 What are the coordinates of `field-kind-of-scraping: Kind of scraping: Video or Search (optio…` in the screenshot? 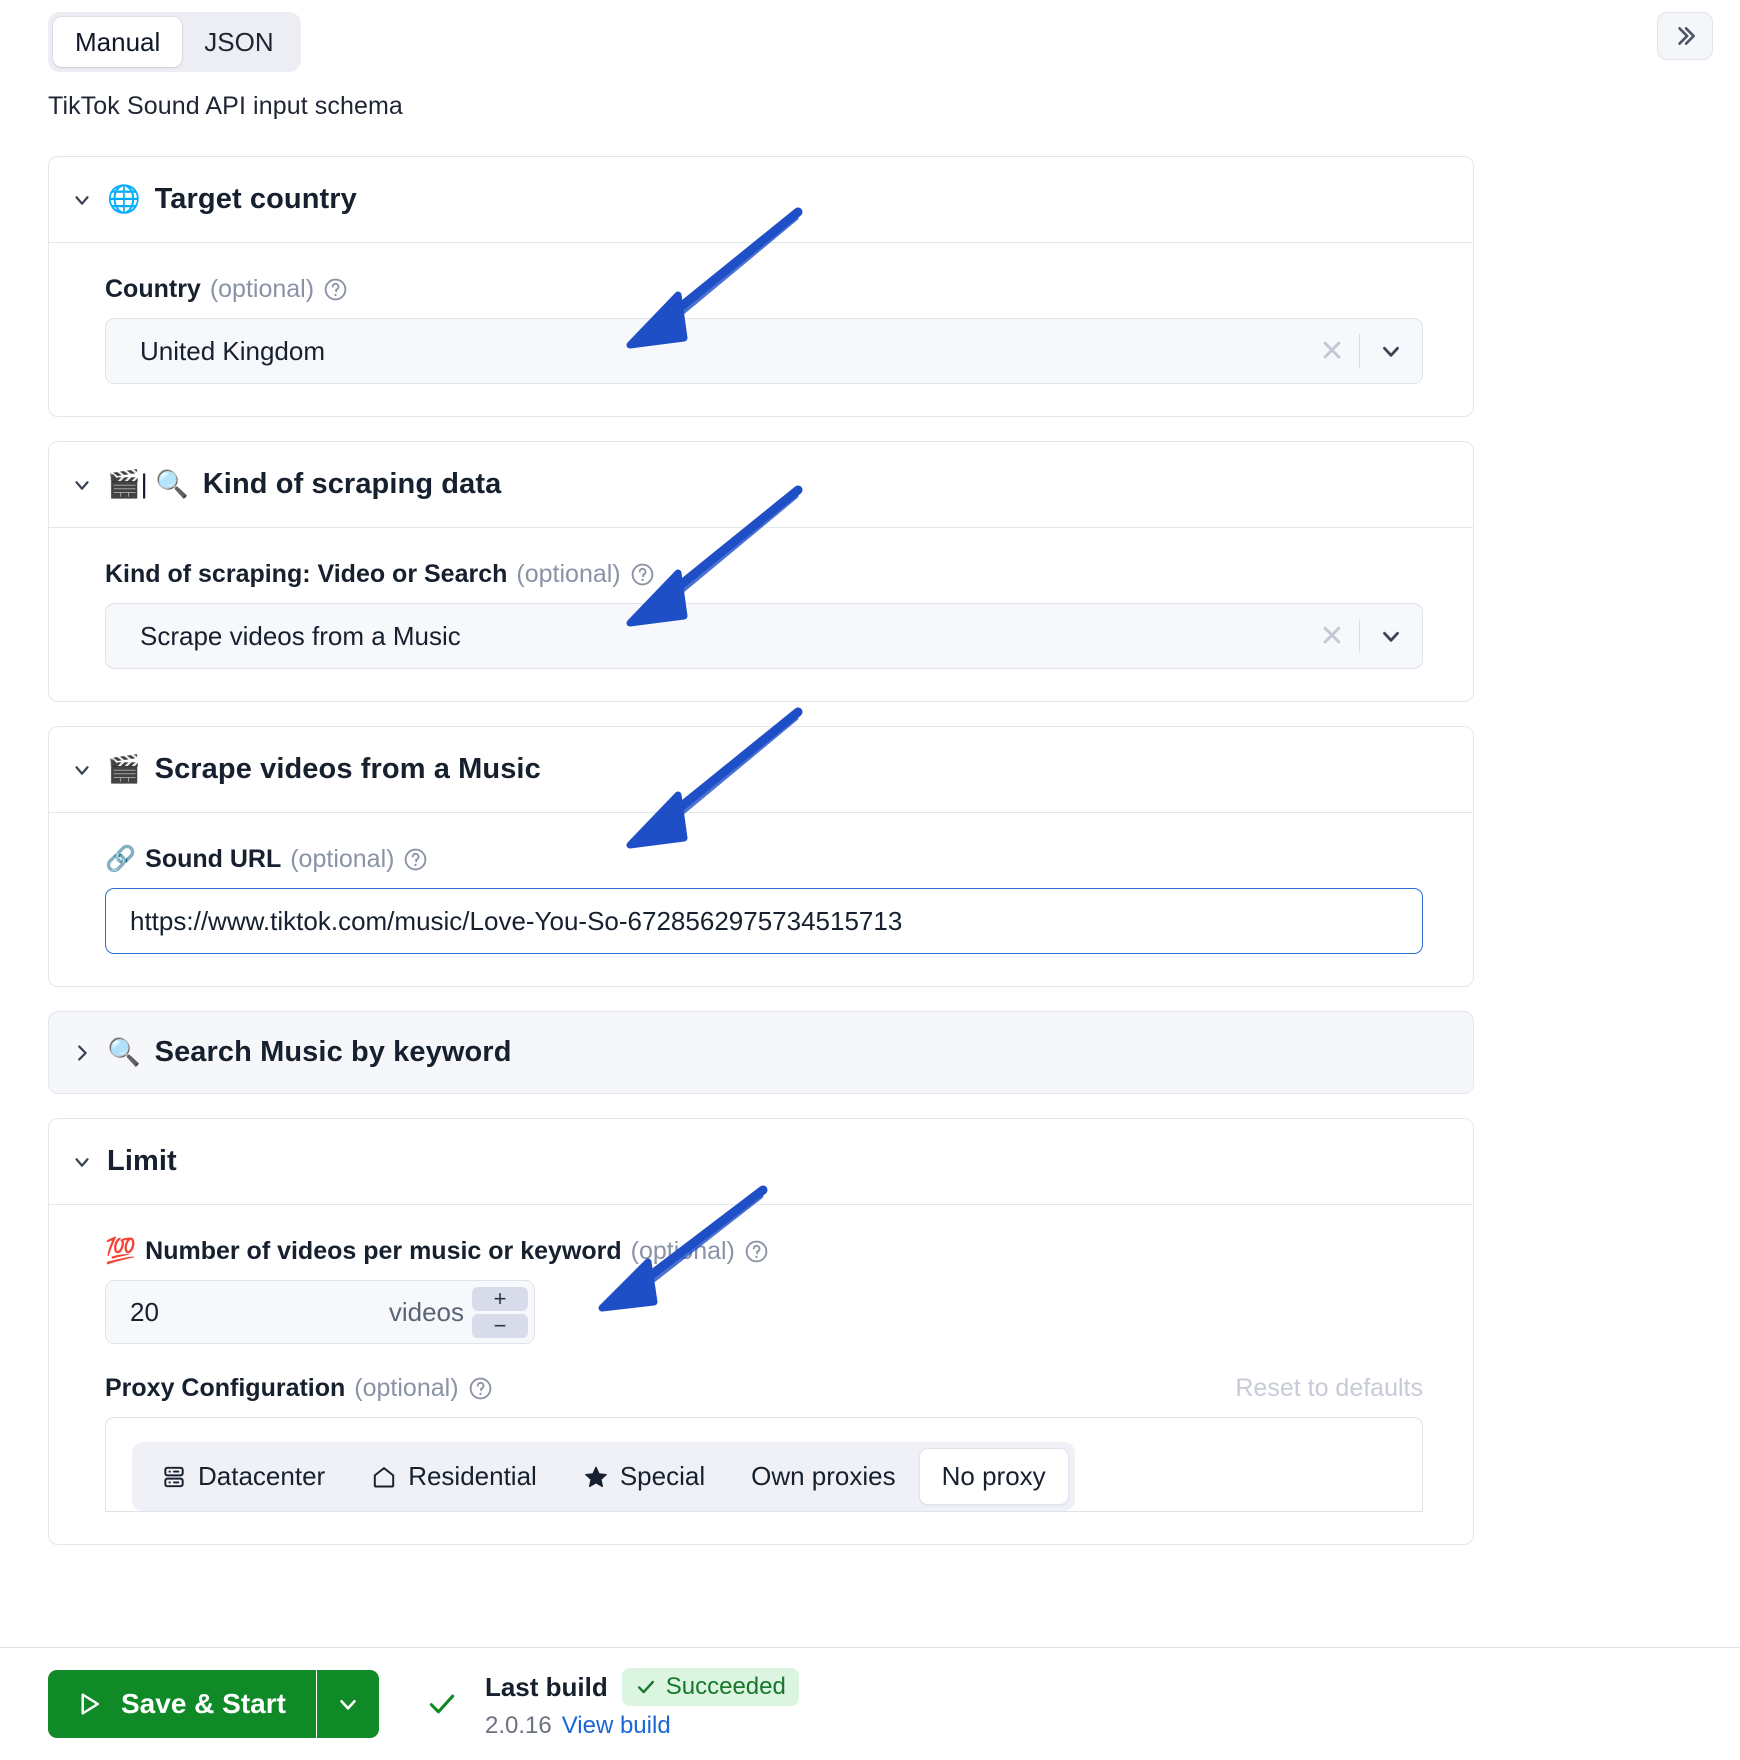 It's located at (761, 614).